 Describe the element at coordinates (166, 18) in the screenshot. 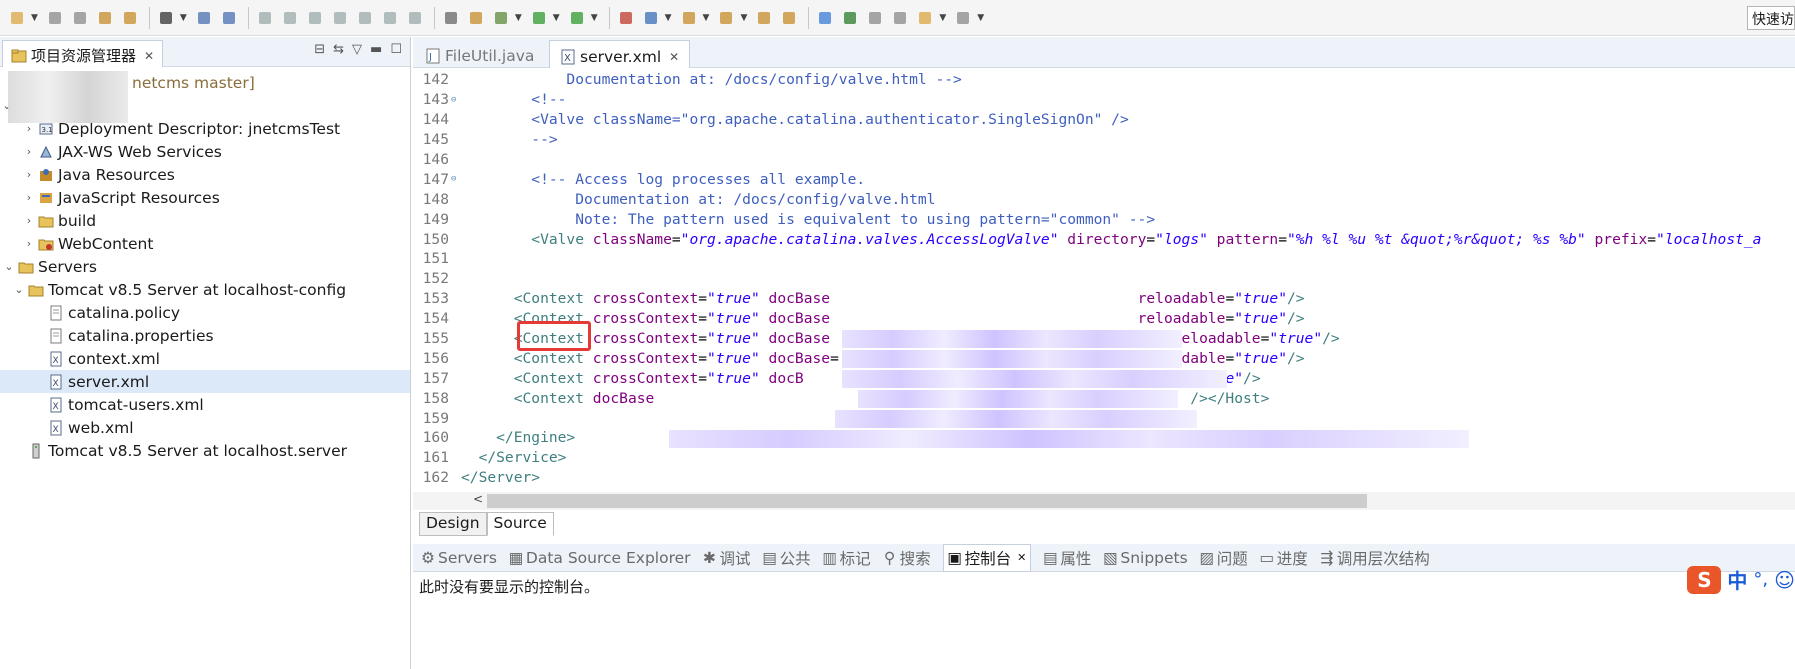

I see `user-icon` at that location.